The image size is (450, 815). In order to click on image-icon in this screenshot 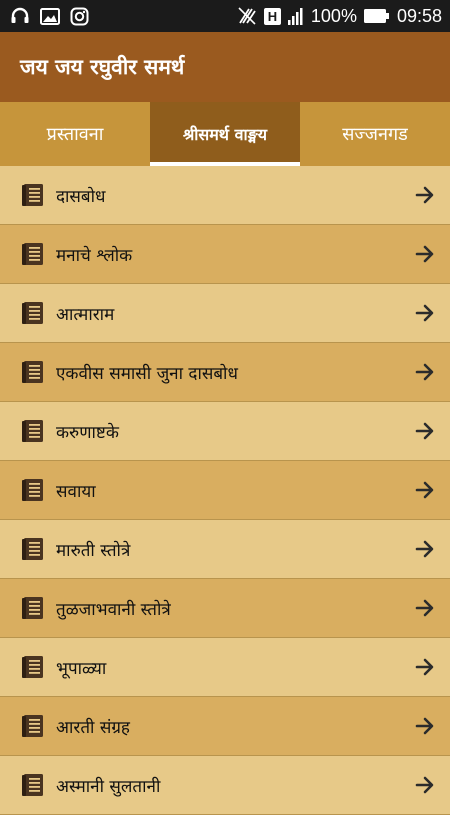, I will do `click(50, 16)`.